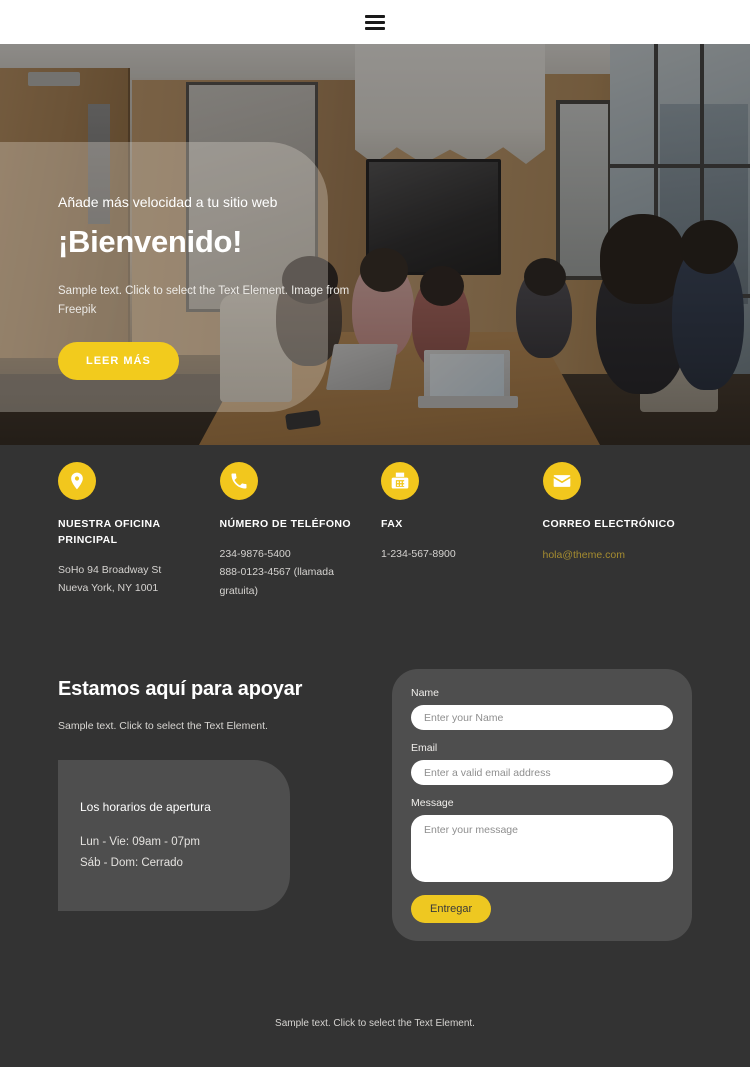 This screenshot has height=1067, width=750. I want to click on contact-line: 888-0123-4567 (llamada gratuita), so click(276, 581).